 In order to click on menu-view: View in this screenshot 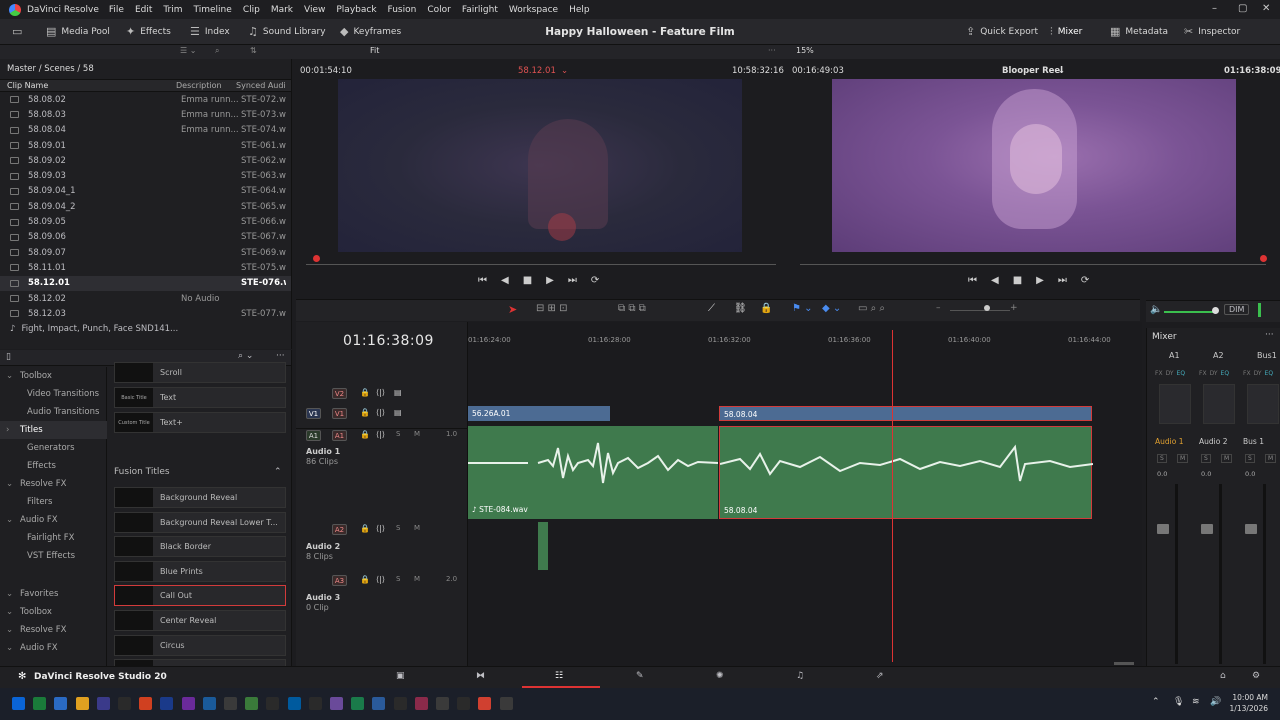, I will do `click(314, 10)`.